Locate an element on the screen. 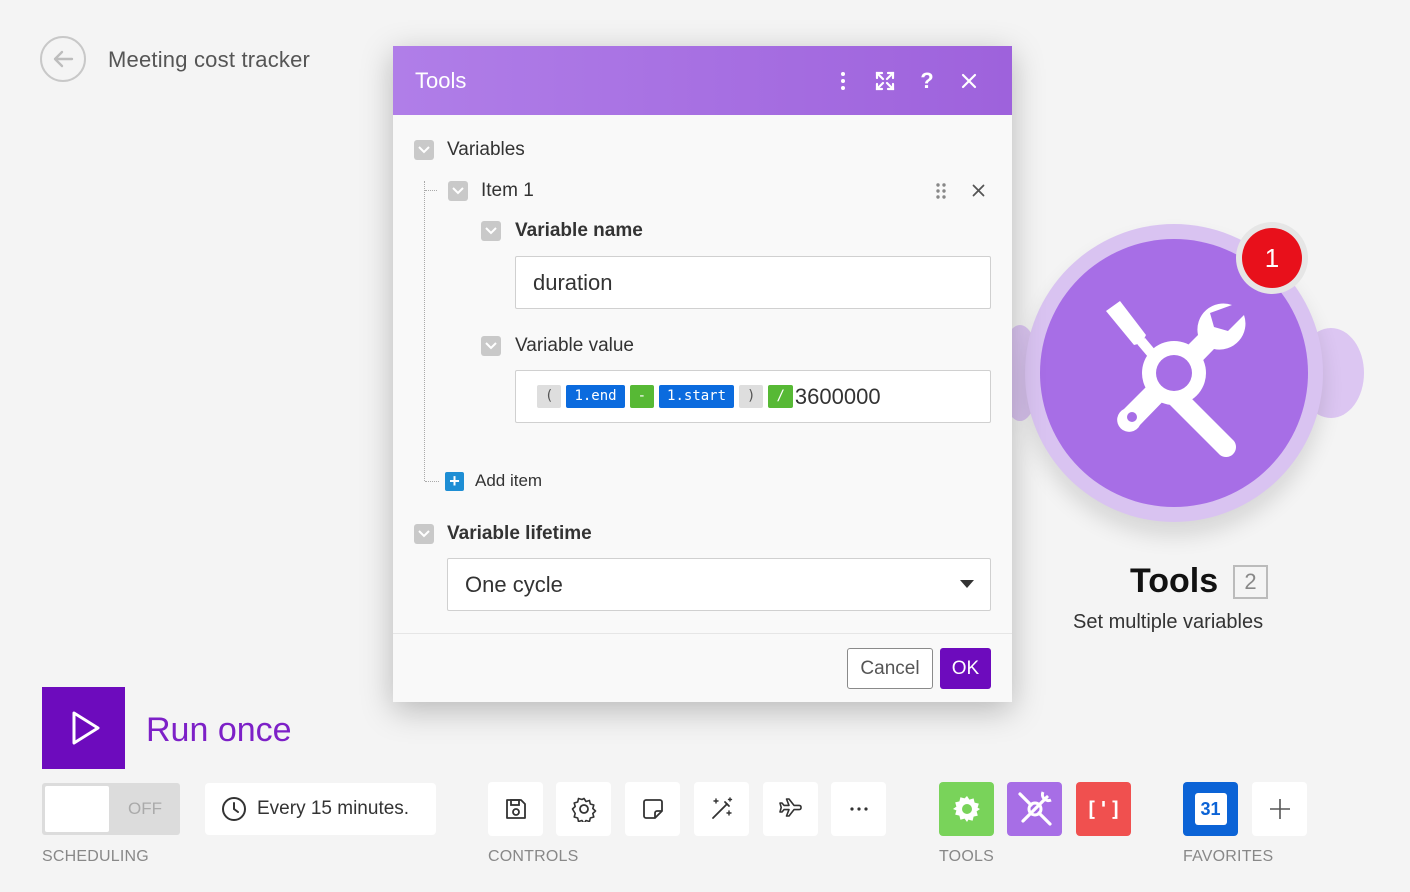 The image size is (1410, 892). favorites-section-label: FAVORITES is located at coordinates (1228, 856).